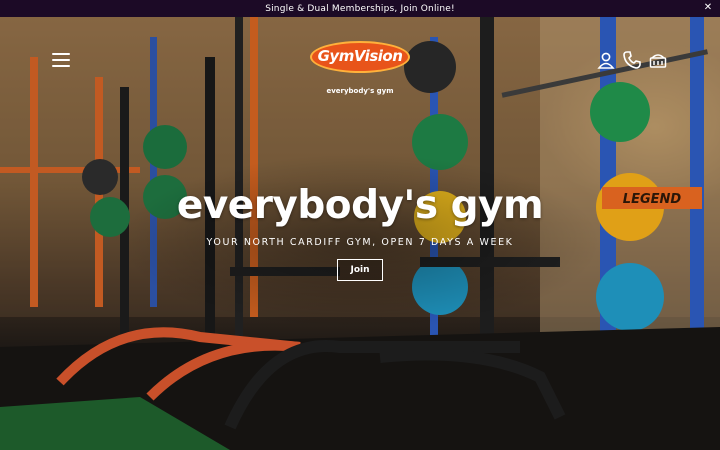  Describe the element at coordinates (360, 270) in the screenshot. I see `join-button: Join` at that location.